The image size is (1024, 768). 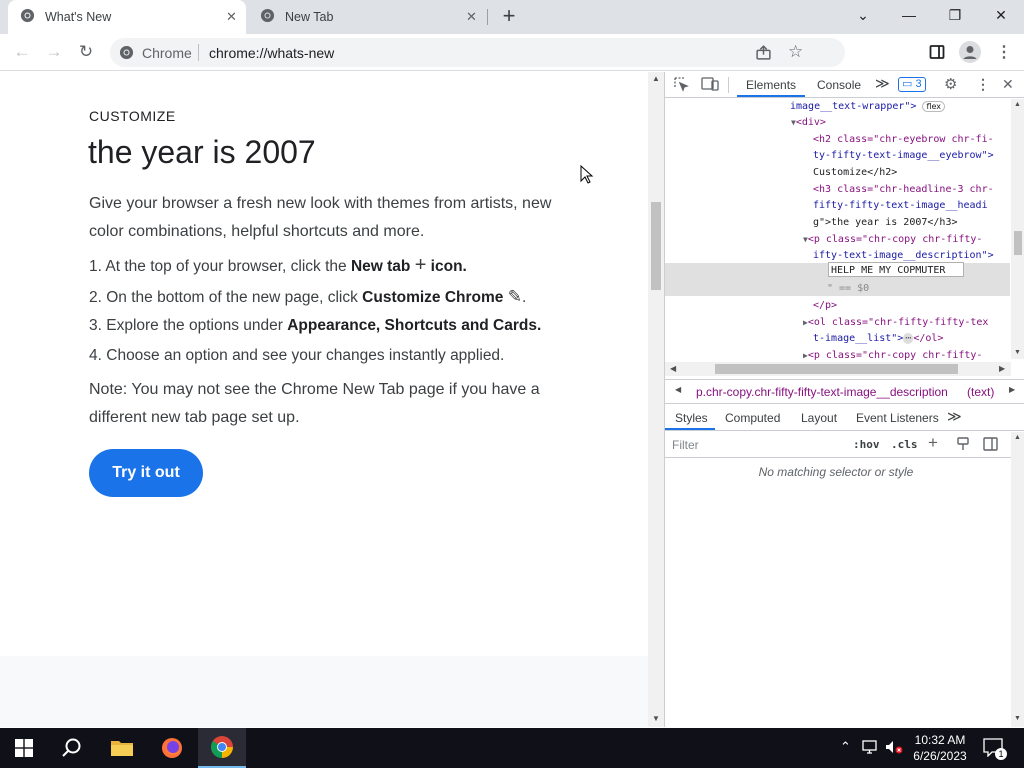 I want to click on hov-toggle: :hov, so click(x=866, y=444).